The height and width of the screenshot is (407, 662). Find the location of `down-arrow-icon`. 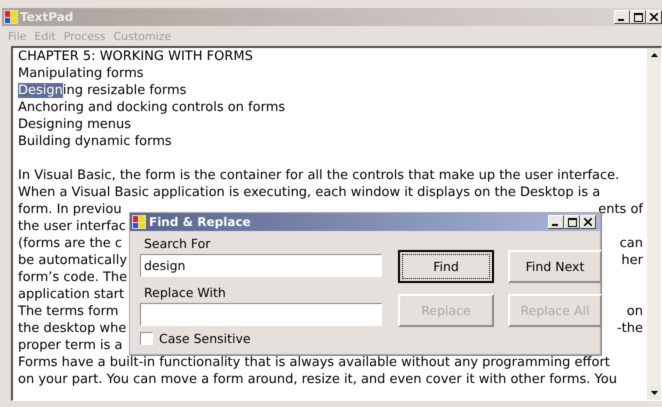

down-arrow-icon is located at coordinates (654, 393).